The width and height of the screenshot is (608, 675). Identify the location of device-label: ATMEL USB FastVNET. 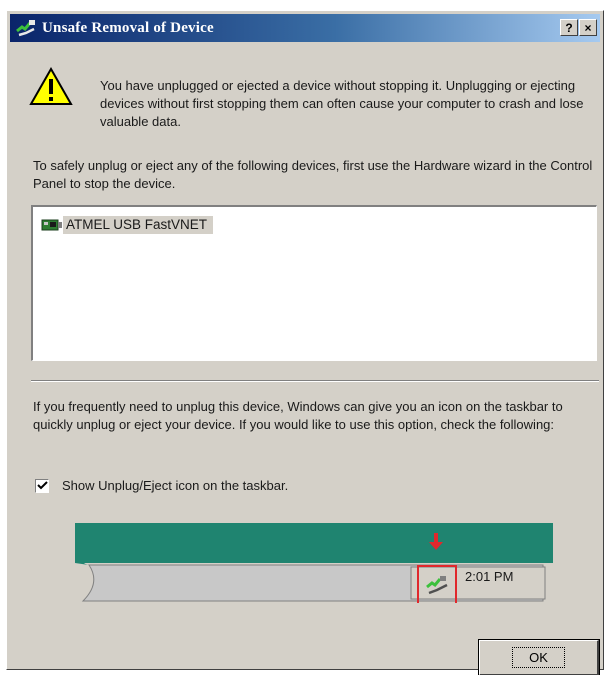
(138, 225).